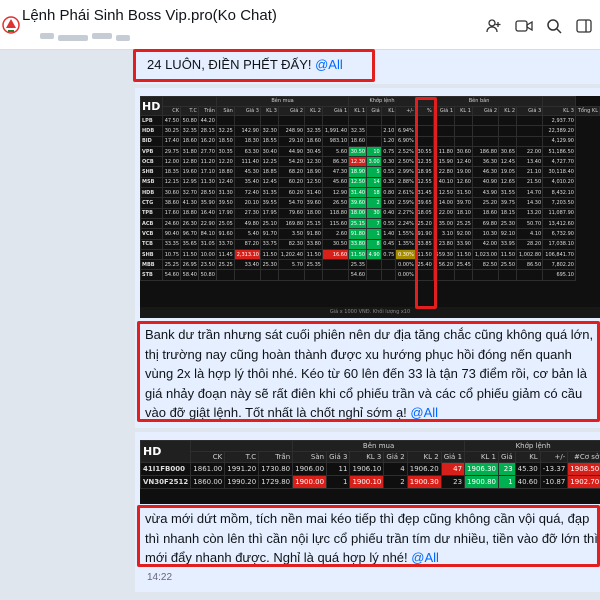 Image resolution: width=600 pixels, height=600 pixels. I want to click on table-cell: 12.20, so click(225, 162).